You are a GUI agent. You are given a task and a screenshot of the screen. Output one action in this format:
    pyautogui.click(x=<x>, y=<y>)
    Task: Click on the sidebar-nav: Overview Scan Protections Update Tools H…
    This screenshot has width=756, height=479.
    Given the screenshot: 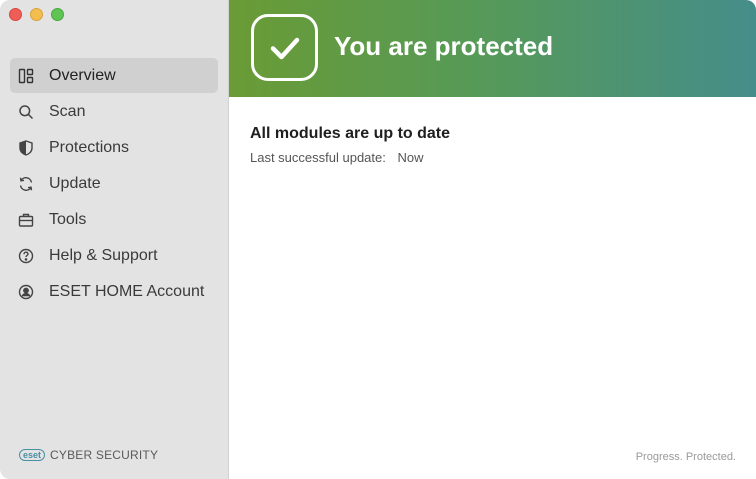 What is the action you would take?
    pyautogui.click(x=114, y=184)
    